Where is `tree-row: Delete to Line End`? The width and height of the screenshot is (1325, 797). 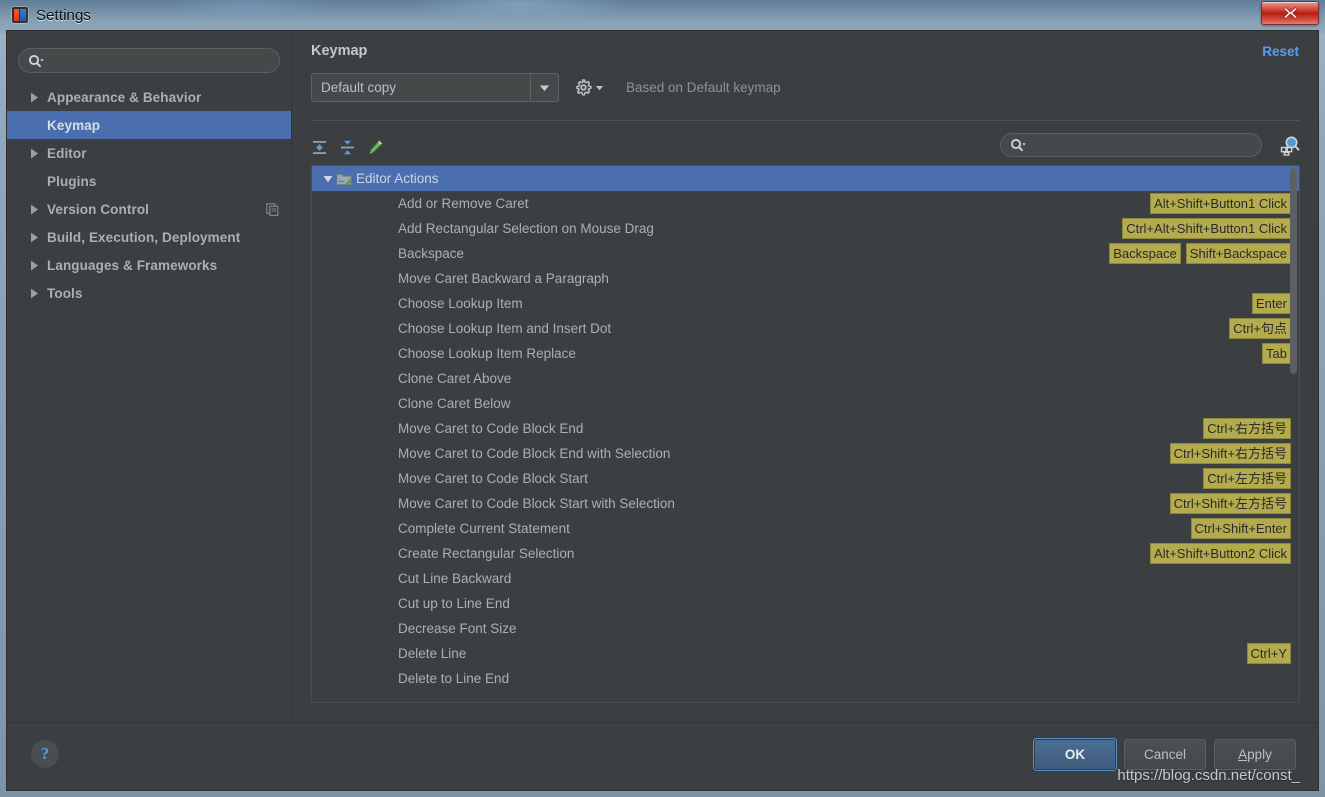
tree-row: Delete to Line End is located at coordinates (805, 678).